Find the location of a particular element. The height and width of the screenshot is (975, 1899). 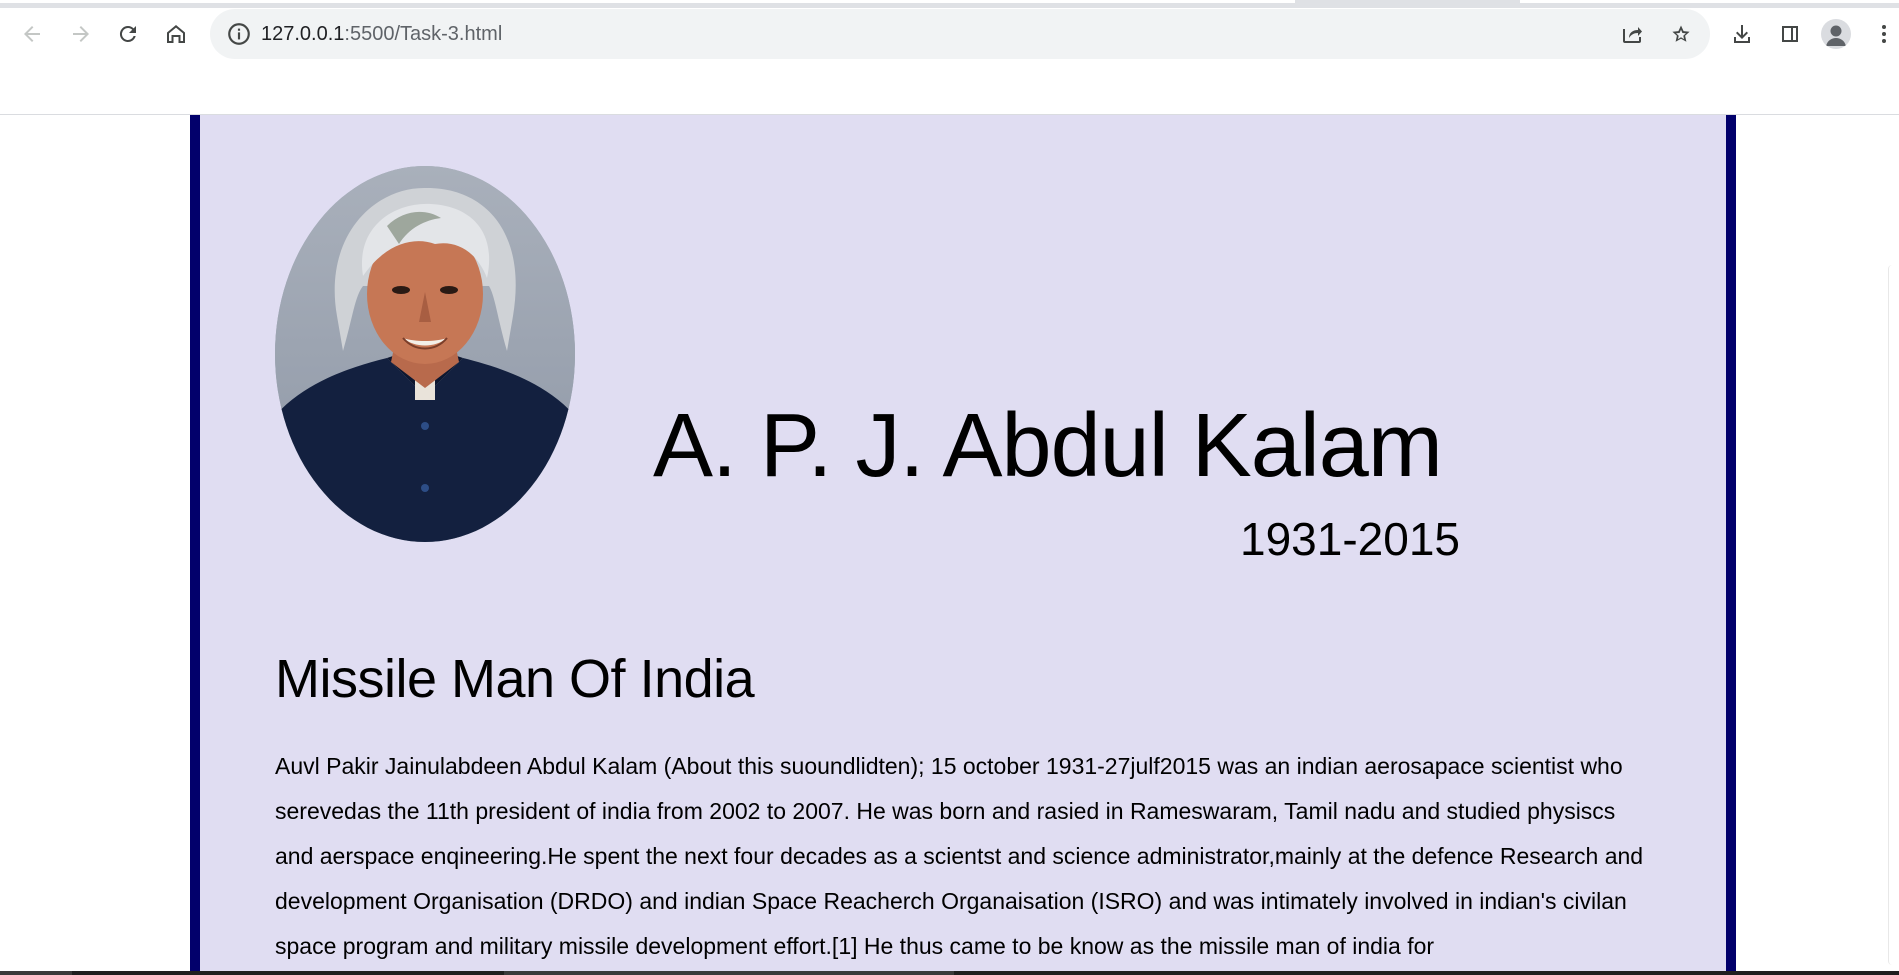

url-path: :5500/Task-3.html is located at coordinates (423, 34).